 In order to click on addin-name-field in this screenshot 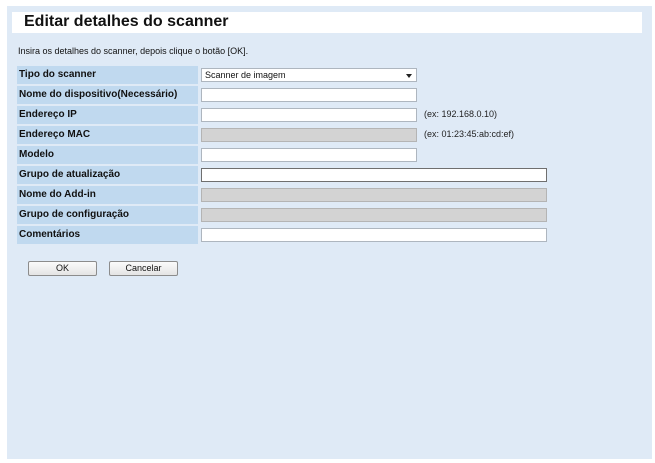, I will do `click(374, 195)`.